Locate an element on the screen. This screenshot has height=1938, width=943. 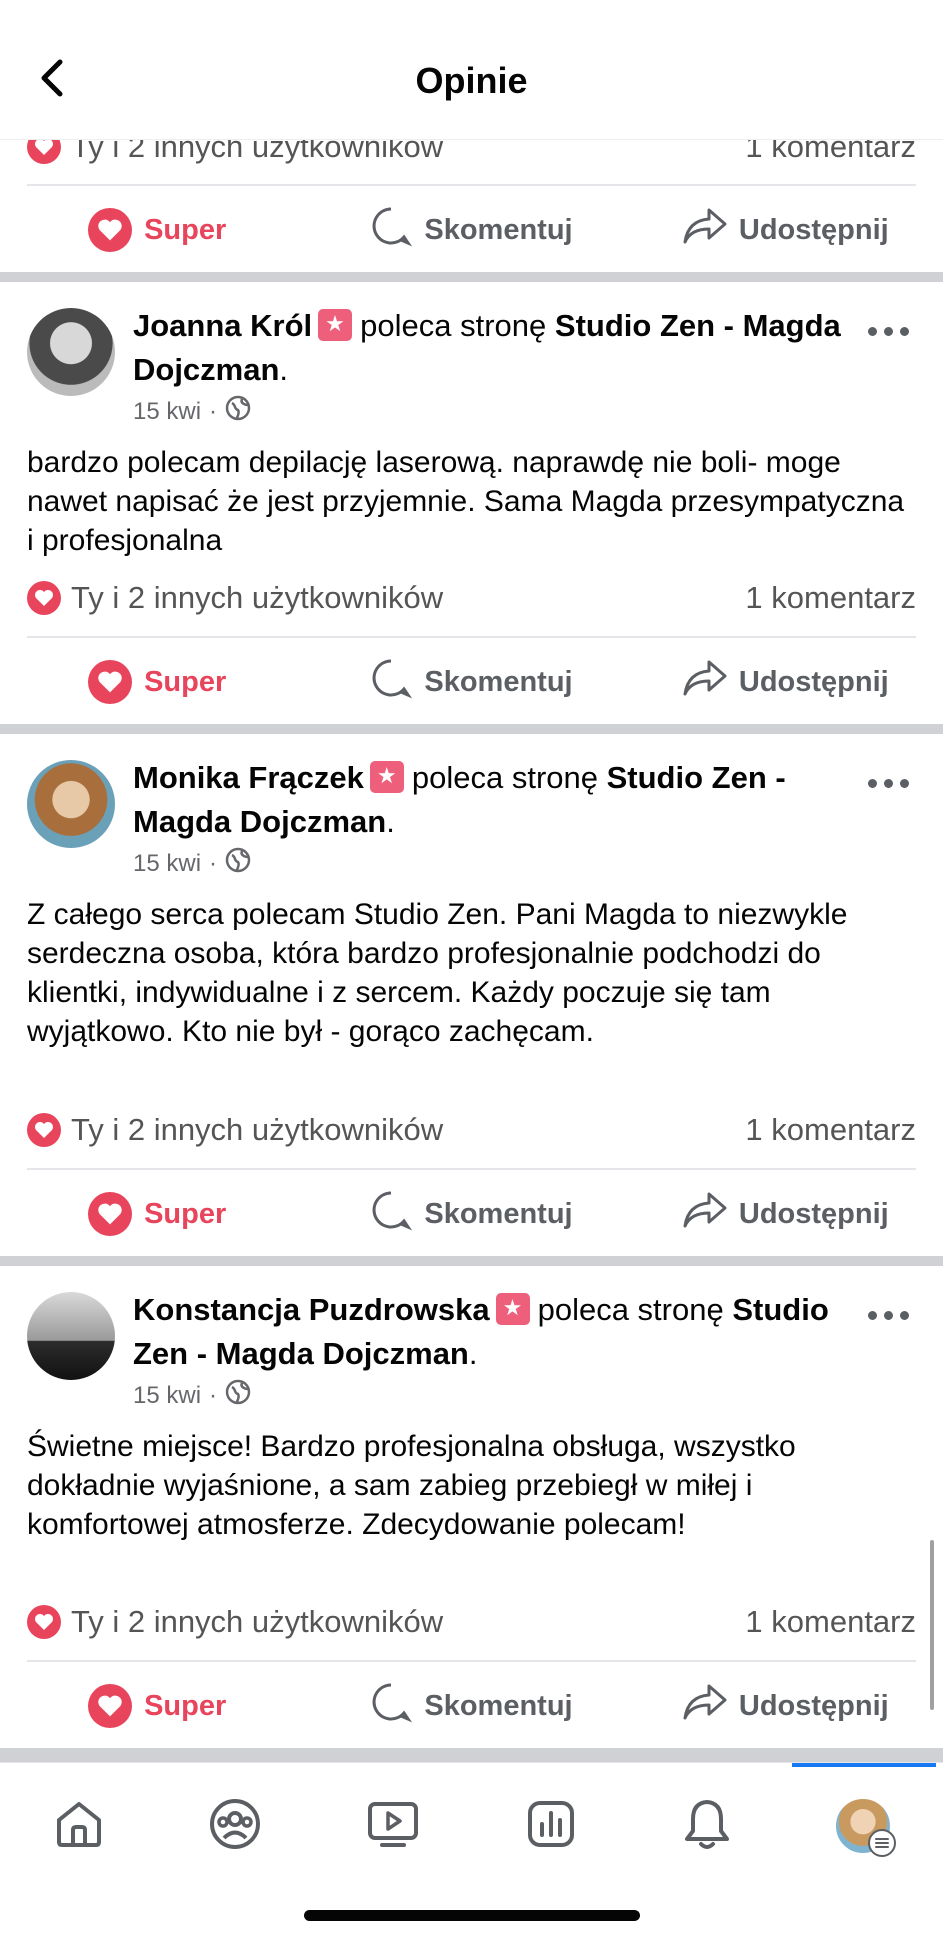
nav-insights is located at coordinates (551, 1826).